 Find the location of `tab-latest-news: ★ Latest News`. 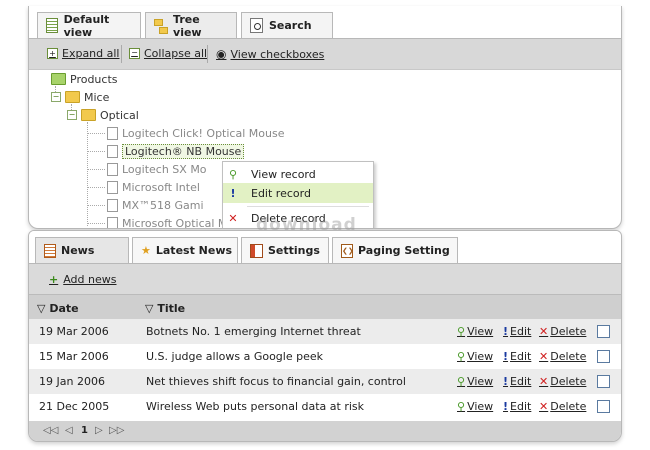

tab-latest-news: ★ Latest News is located at coordinates (185, 250).